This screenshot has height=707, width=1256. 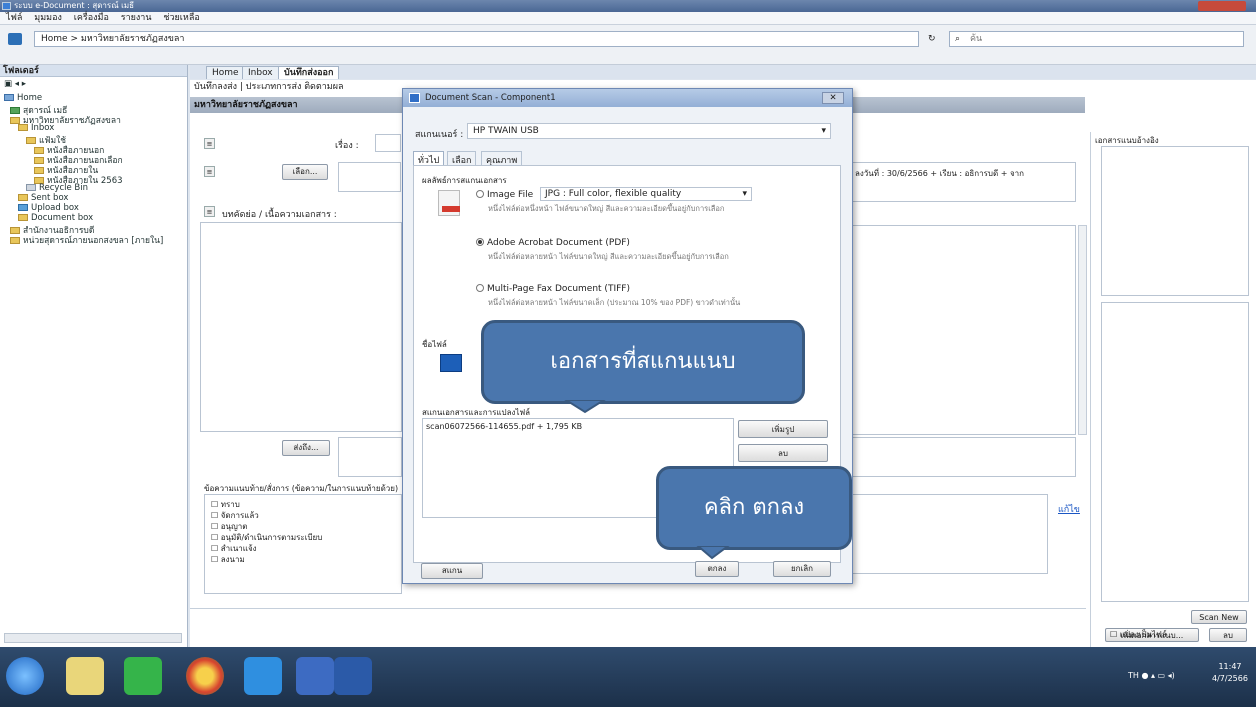 I want to click on window-title: ระบบ e-Document : สุดารณ์ เมธี, so click(x=74, y=5).